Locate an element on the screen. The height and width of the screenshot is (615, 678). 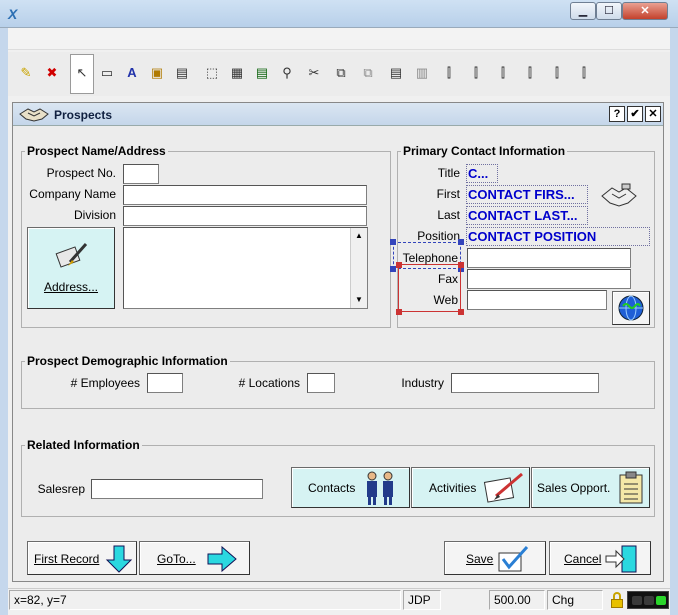
first-record-label: First Record is located at coordinates (67, 559).